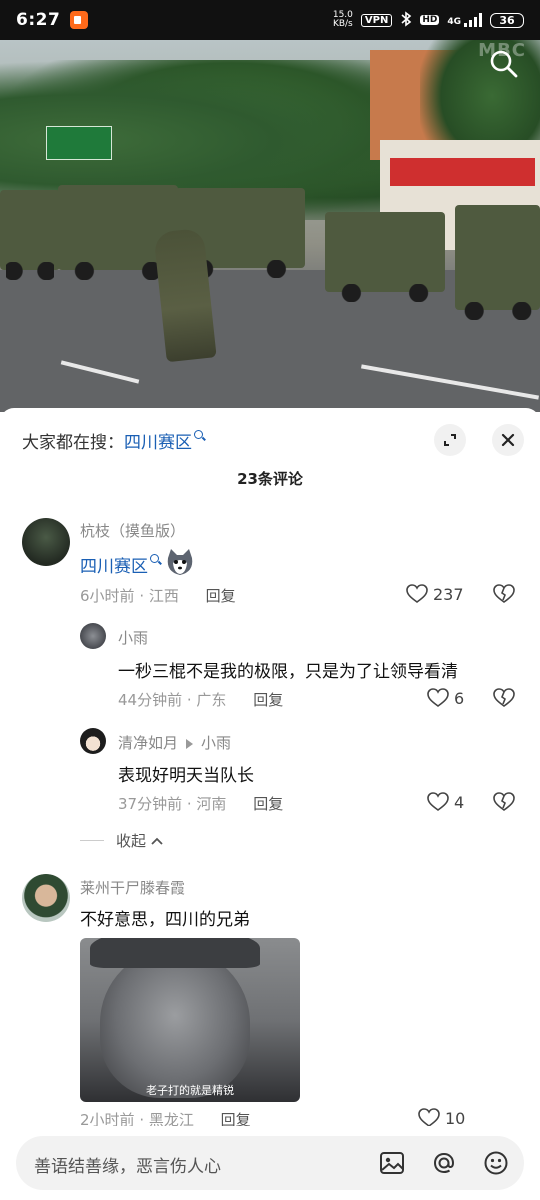  What do you see at coordinates (148, 743) in the screenshot?
I see `comment-username: 清净如月` at bounding box center [148, 743].